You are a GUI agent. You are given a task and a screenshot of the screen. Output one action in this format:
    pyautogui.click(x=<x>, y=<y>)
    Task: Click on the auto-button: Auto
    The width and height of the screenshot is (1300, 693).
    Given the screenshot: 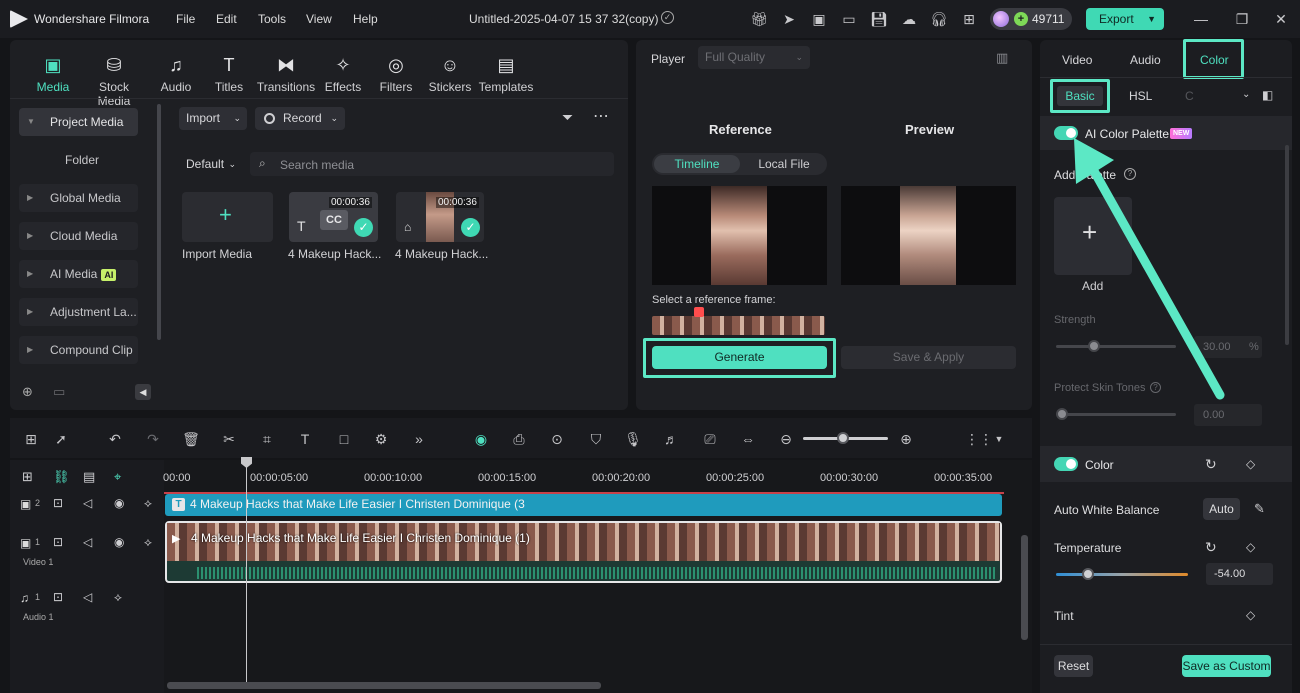 What is the action you would take?
    pyautogui.click(x=1221, y=509)
    